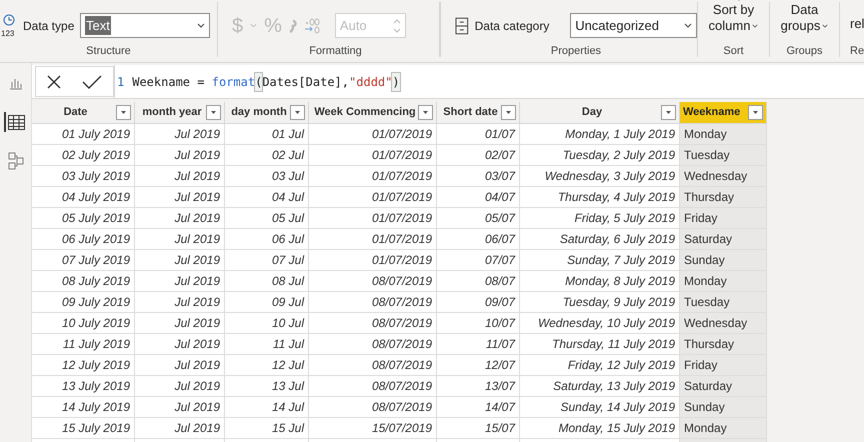 The width and height of the screenshot is (864, 442). I want to click on table-cell: 15/07/2019, so click(373, 428).